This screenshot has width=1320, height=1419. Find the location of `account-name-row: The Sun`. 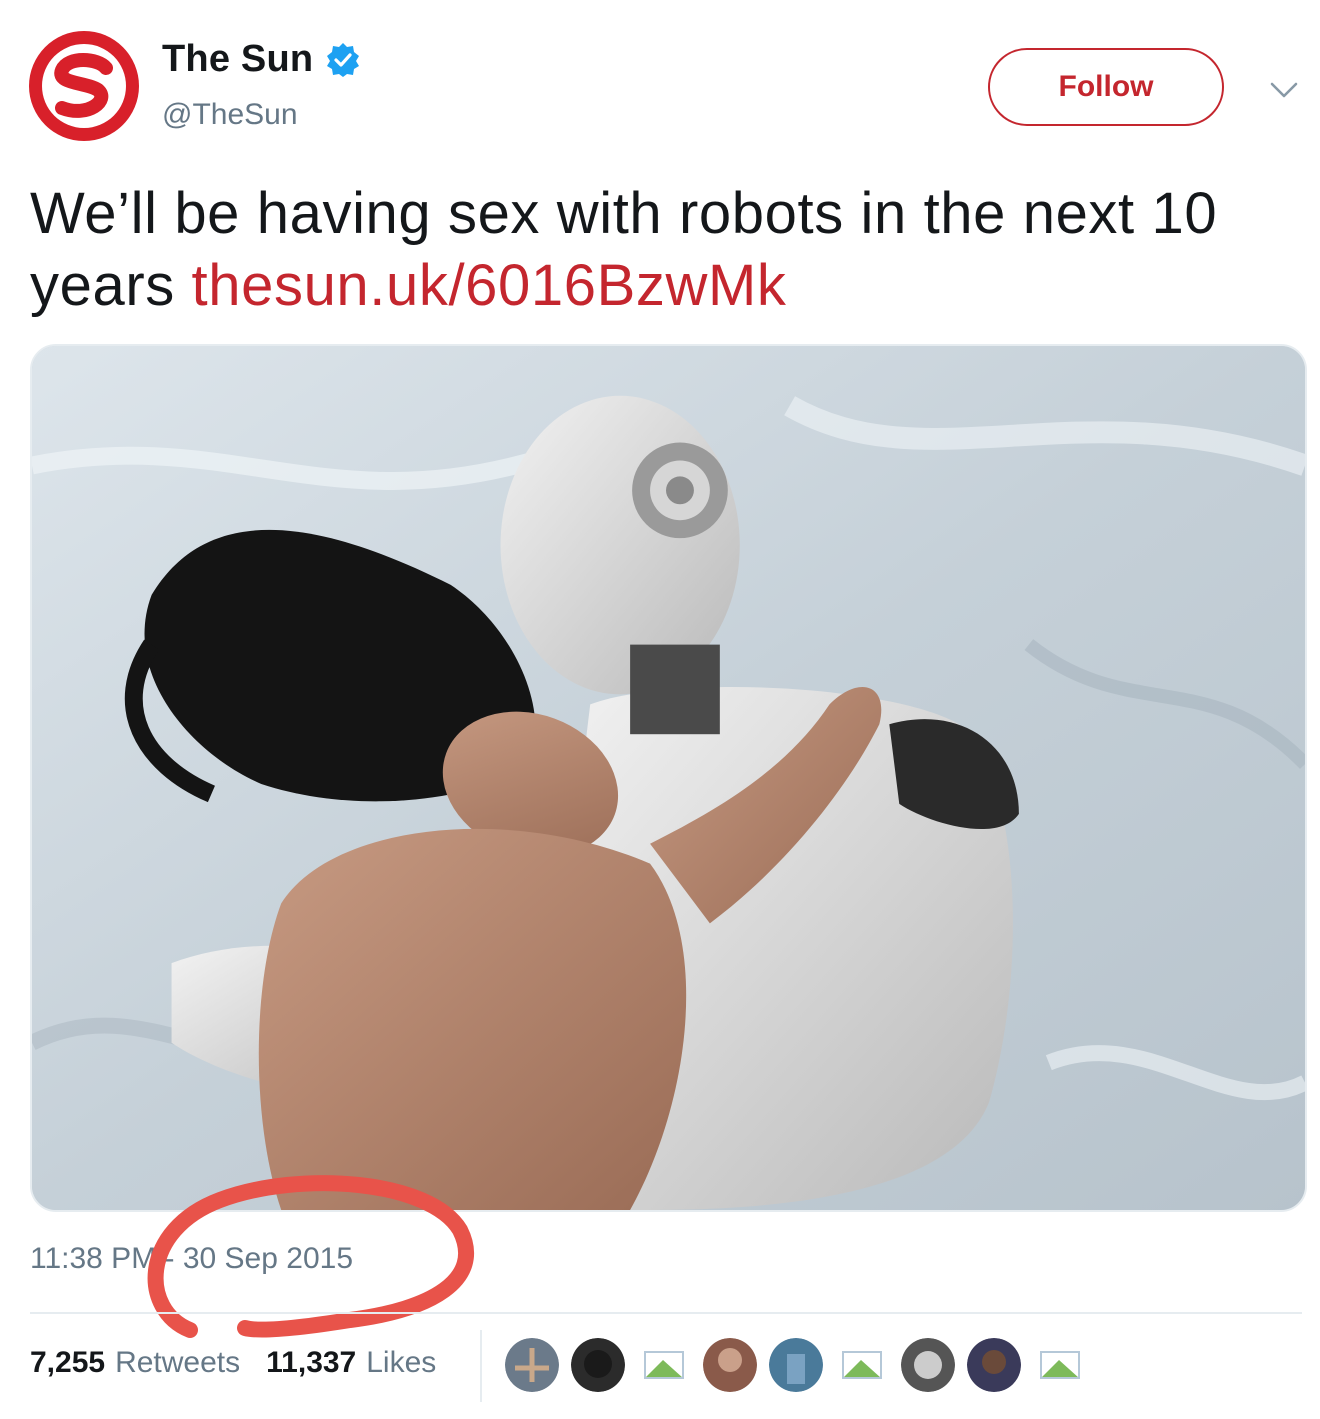

account-name-row: The Sun is located at coordinates (261, 59).